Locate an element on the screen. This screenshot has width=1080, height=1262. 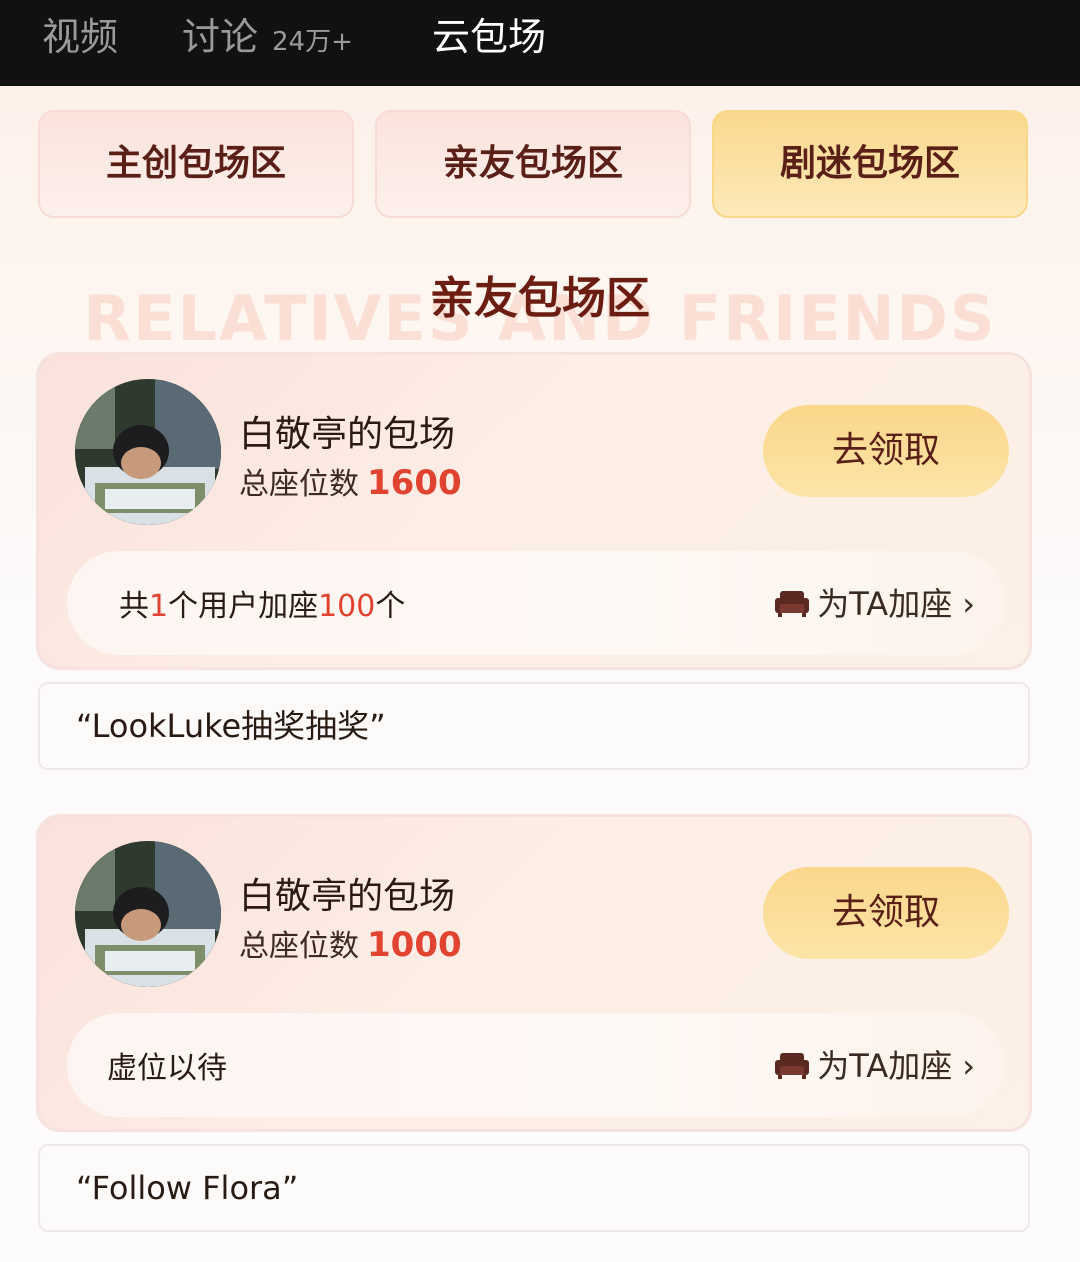
seat-count-line: 总座位数 1600 is located at coordinates (350, 481).